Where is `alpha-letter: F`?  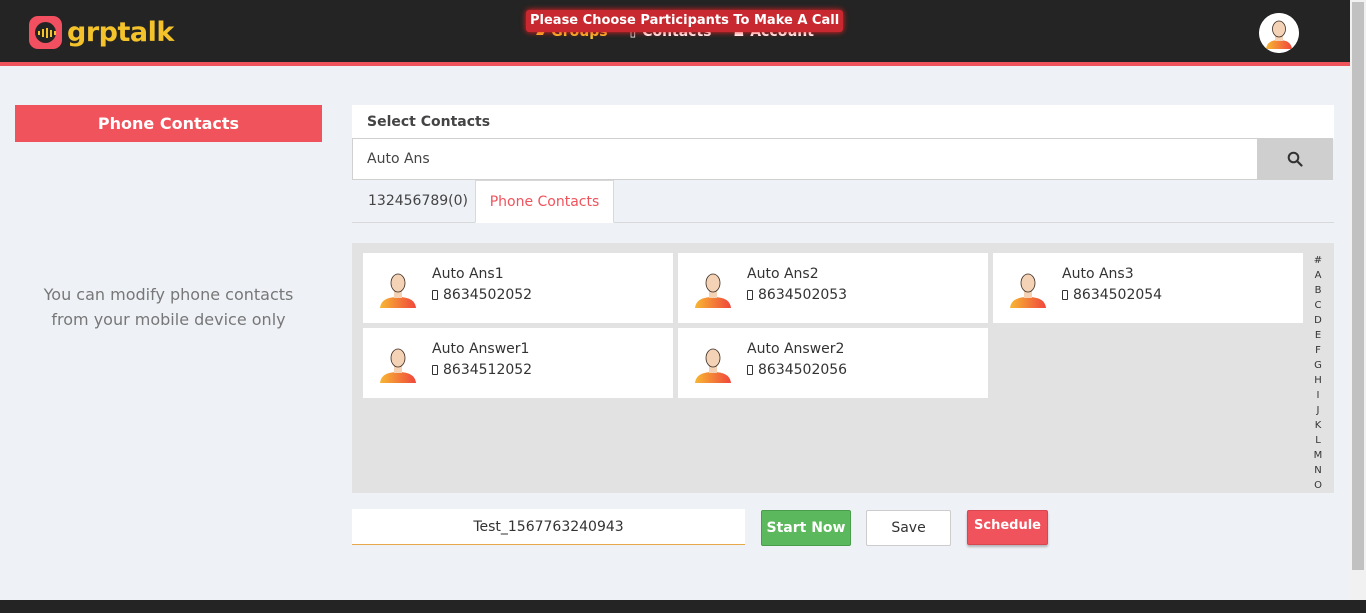 alpha-letter: F is located at coordinates (1318, 350).